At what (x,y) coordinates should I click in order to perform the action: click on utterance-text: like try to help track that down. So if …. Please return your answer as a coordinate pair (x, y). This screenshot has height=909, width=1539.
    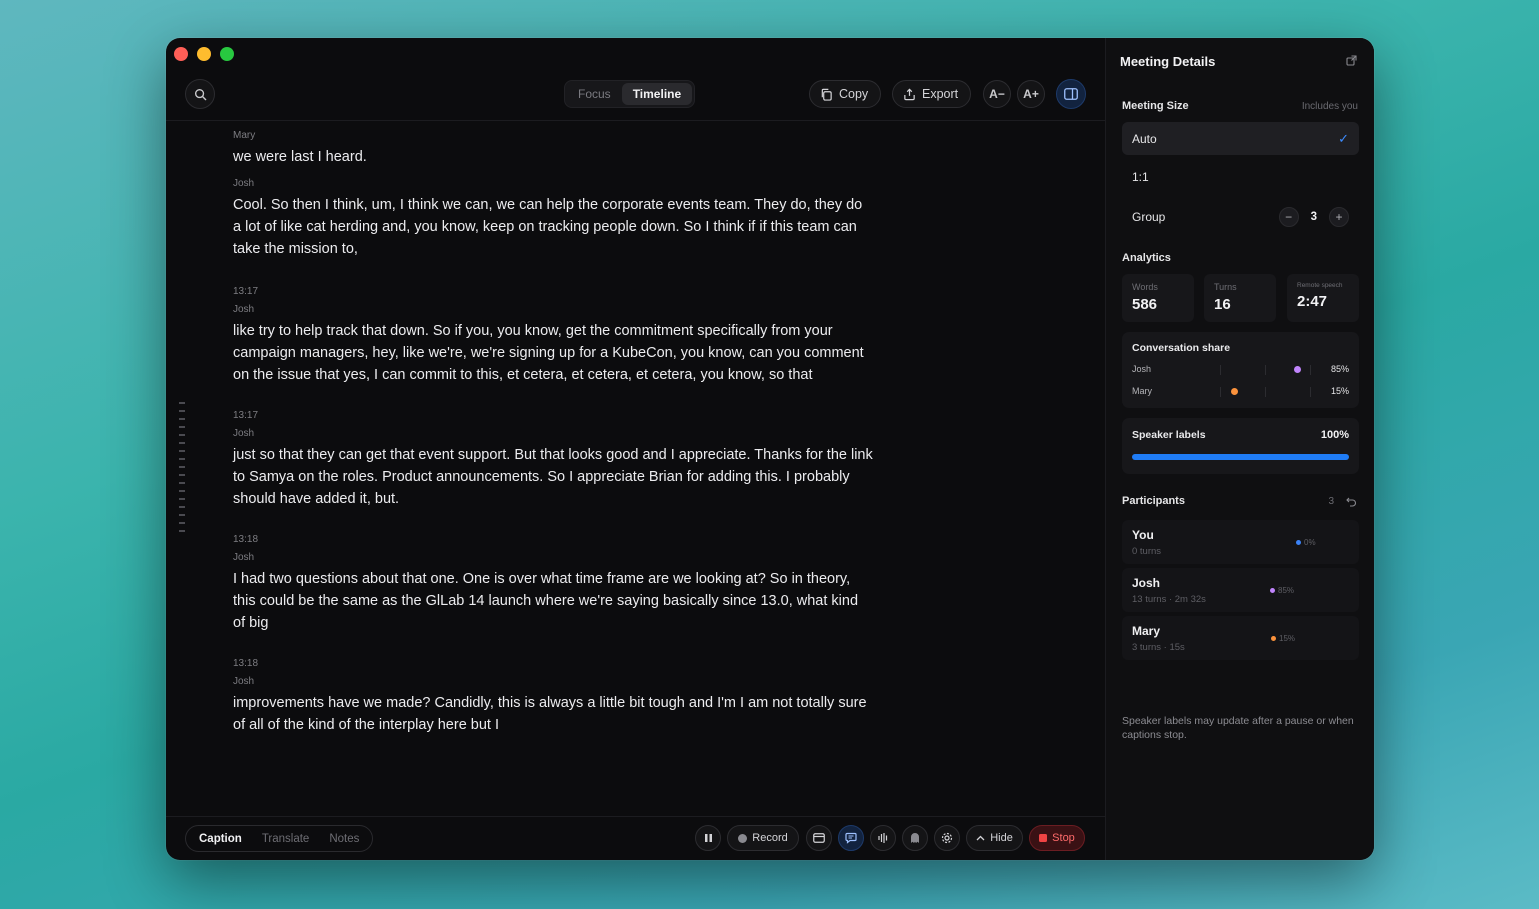
    Looking at the image, I should click on (548, 353).